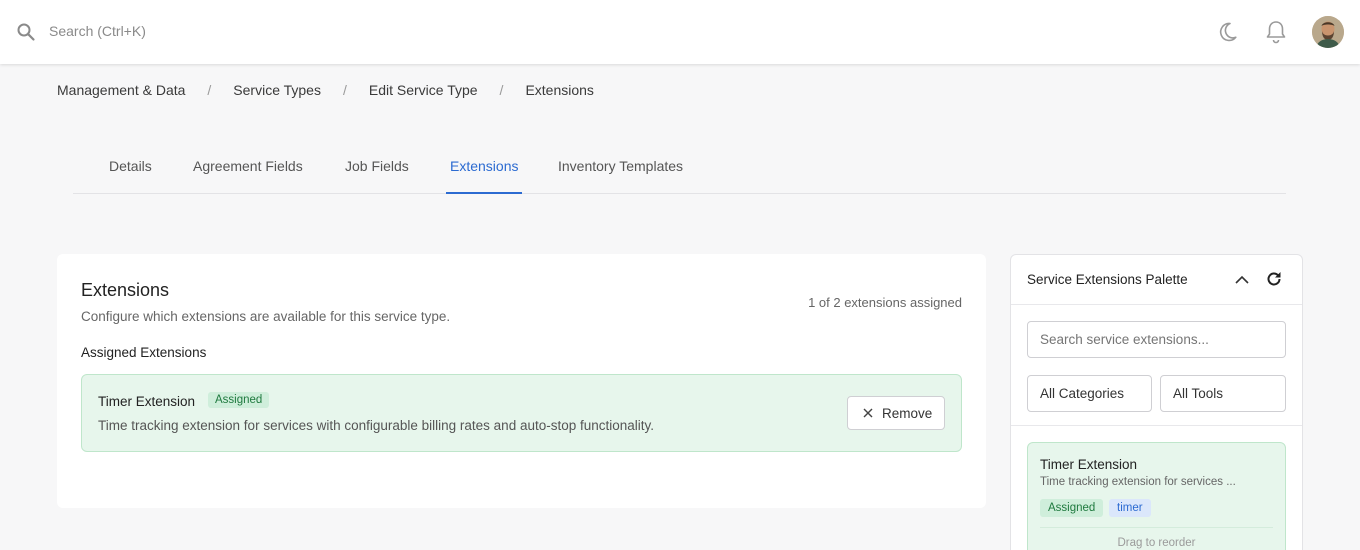  Describe the element at coordinates (26, 32) in the screenshot. I see `search-icon` at that location.